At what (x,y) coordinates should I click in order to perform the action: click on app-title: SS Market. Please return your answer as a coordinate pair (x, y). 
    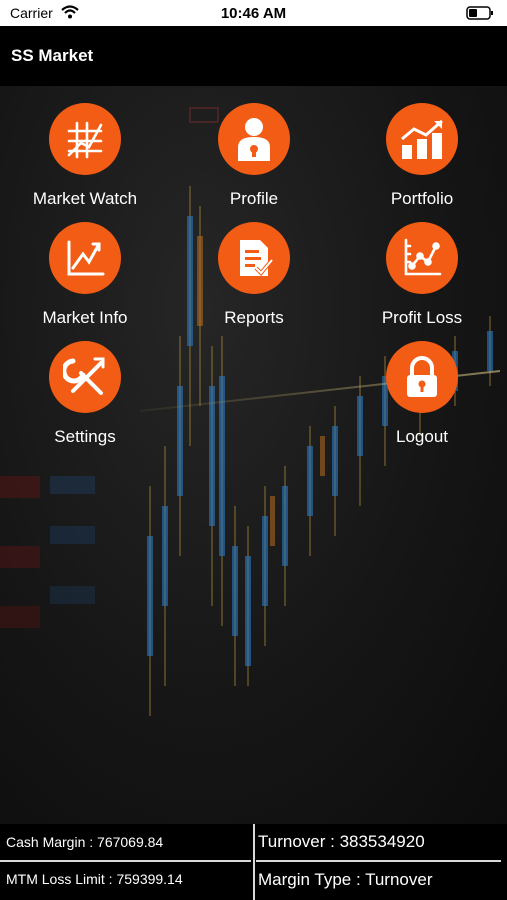
    Looking at the image, I should click on (52, 55).